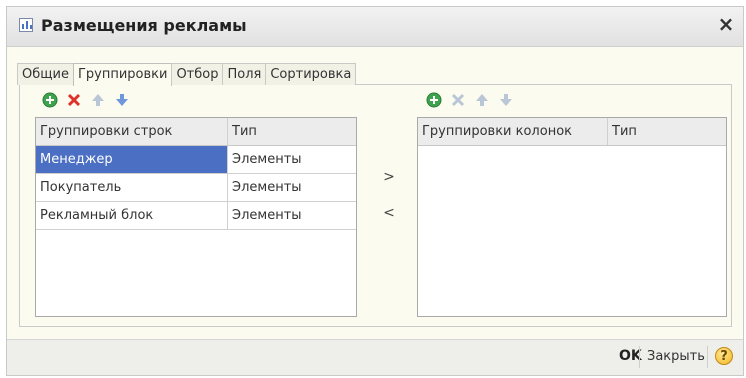 This screenshot has width=746, height=378. What do you see at coordinates (26, 25) in the screenshot?
I see `report-icon` at bounding box center [26, 25].